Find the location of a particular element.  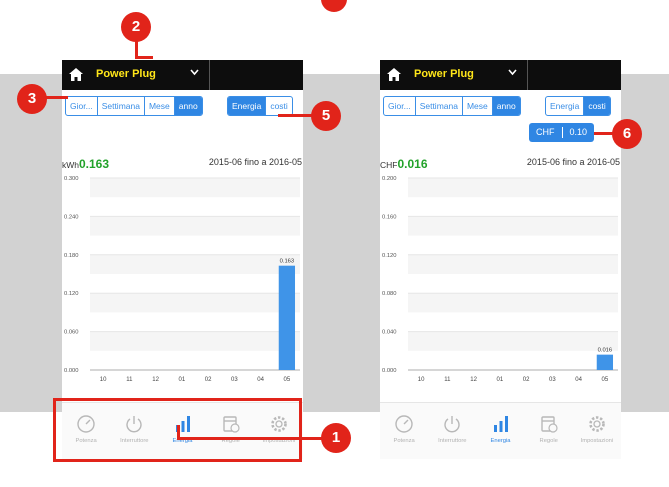

currency-code: CHF is located at coordinates (545, 132).